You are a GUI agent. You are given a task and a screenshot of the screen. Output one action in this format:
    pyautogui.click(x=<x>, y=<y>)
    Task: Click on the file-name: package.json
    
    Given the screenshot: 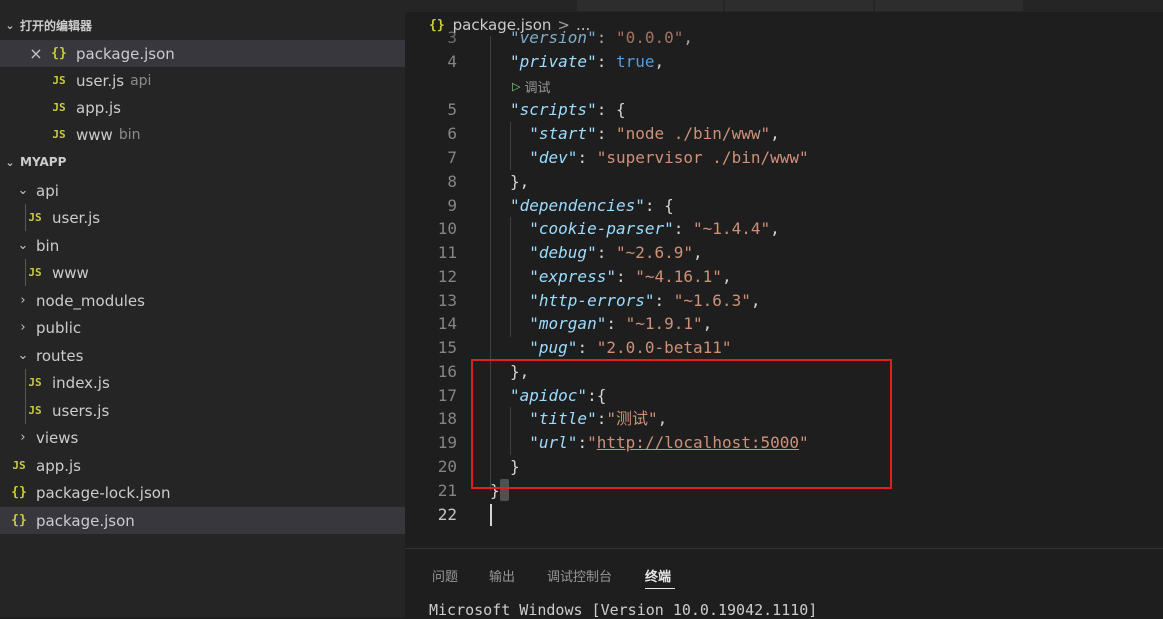 What is the action you would take?
    pyautogui.click(x=85, y=520)
    